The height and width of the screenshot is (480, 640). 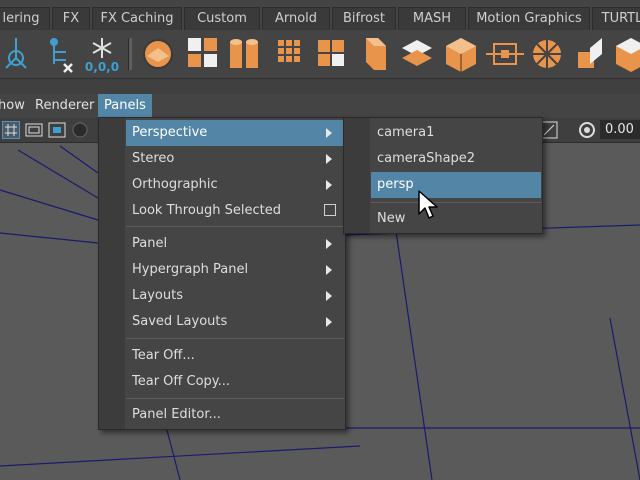 What do you see at coordinates (296, 18) in the screenshot?
I see `shelf-tab-arnold: Arnold` at bounding box center [296, 18].